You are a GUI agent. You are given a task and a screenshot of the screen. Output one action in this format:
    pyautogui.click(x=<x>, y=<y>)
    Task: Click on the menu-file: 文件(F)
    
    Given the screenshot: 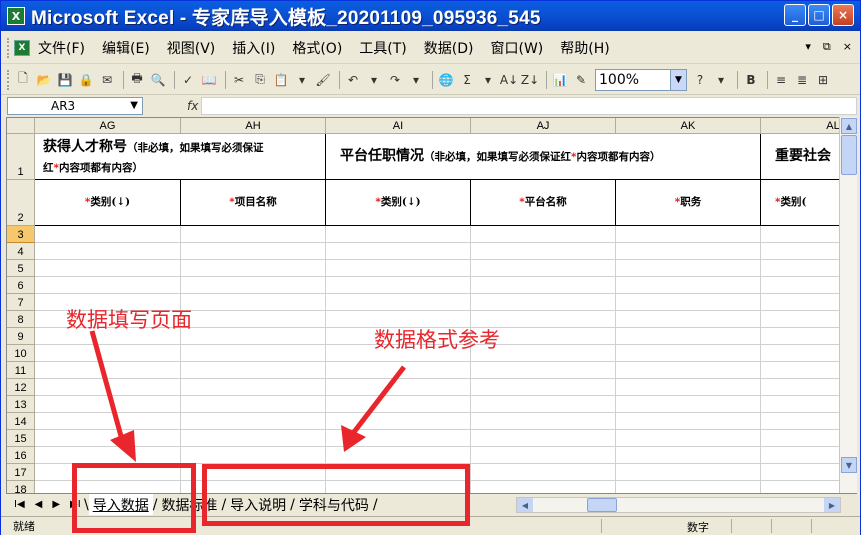 What is the action you would take?
    pyautogui.click(x=61, y=48)
    